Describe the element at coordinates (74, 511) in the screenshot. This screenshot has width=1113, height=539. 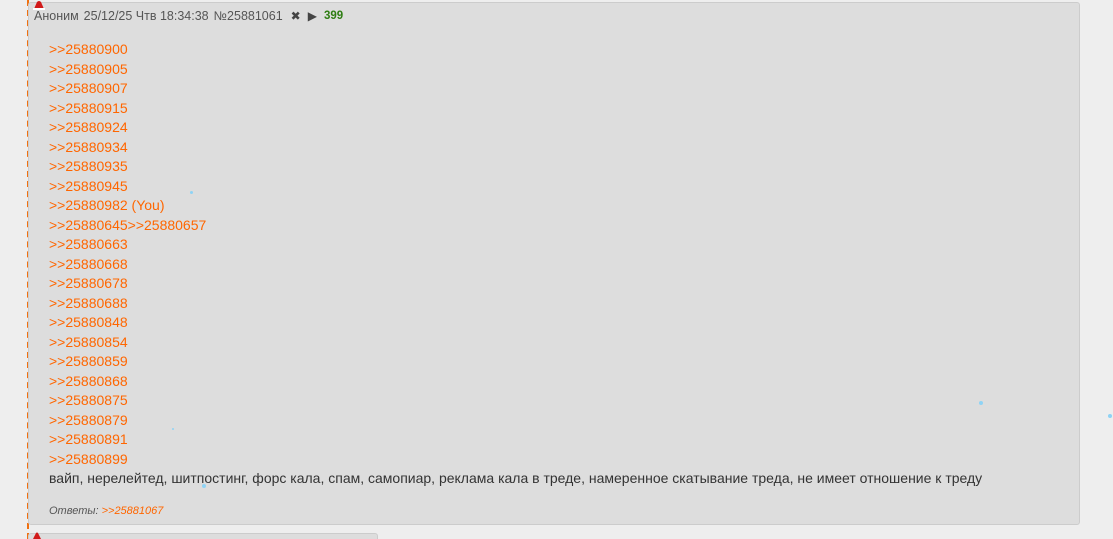
I see `answers-label: Ответы:` at that location.